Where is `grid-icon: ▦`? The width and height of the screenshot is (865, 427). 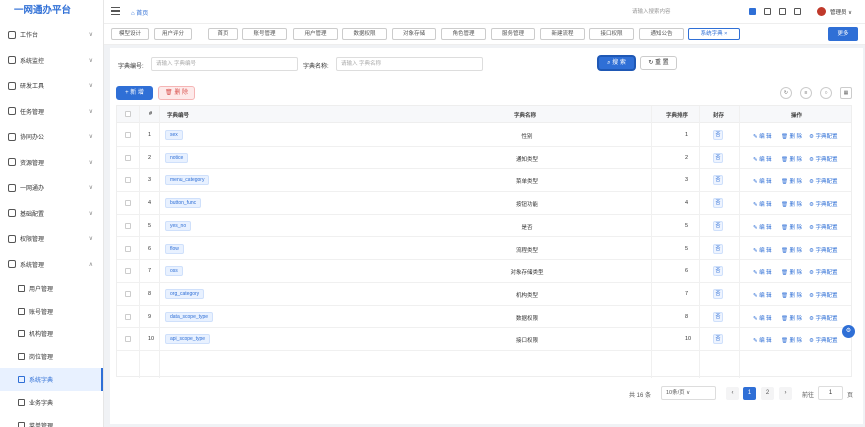 grid-icon: ▦ is located at coordinates (846, 93).